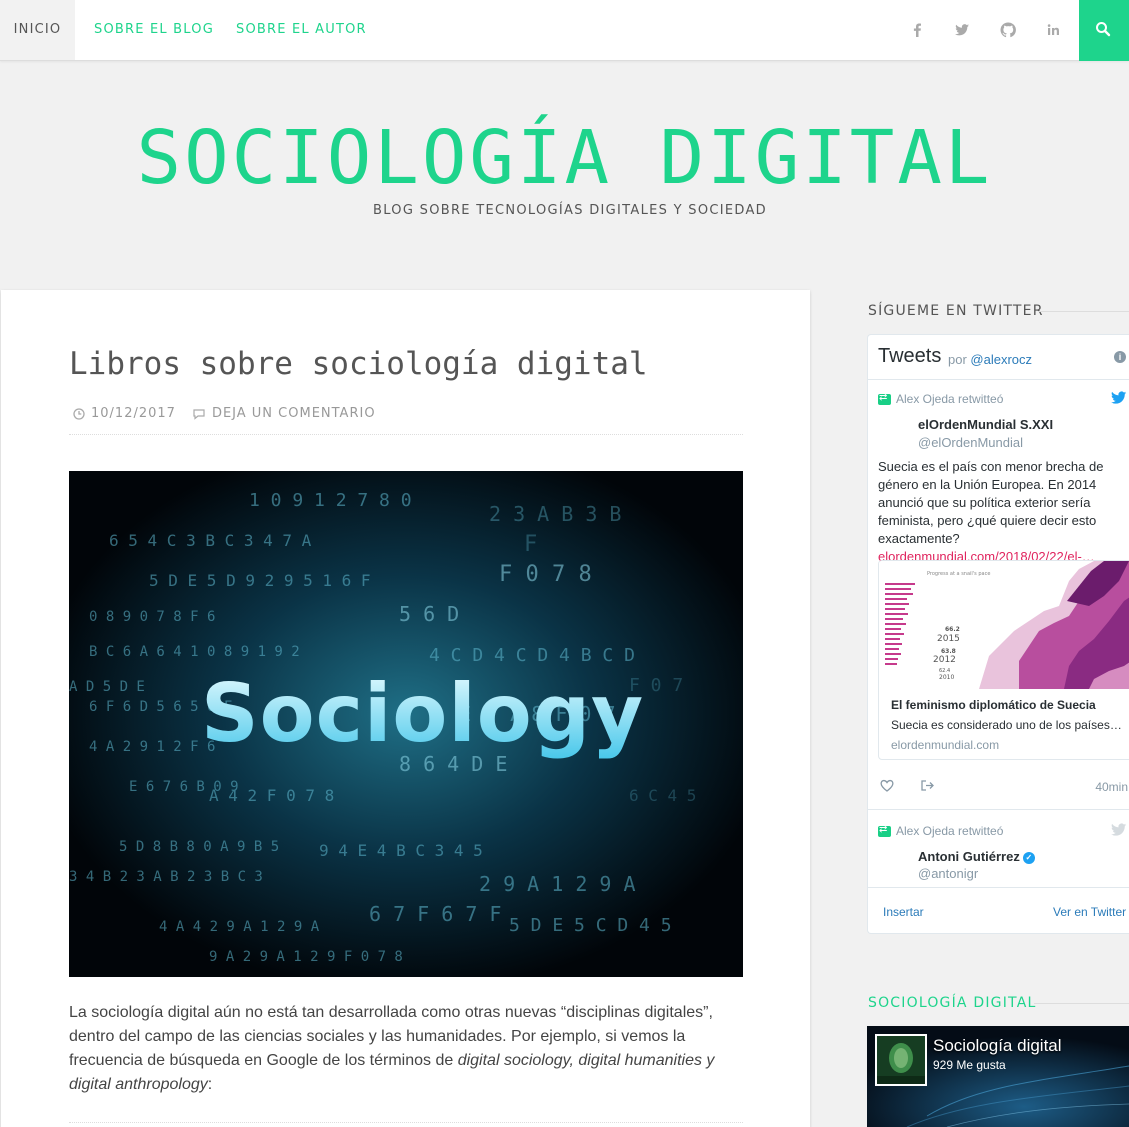 The width and height of the screenshot is (1129, 1127). I want to click on clock-icon, so click(79, 413).